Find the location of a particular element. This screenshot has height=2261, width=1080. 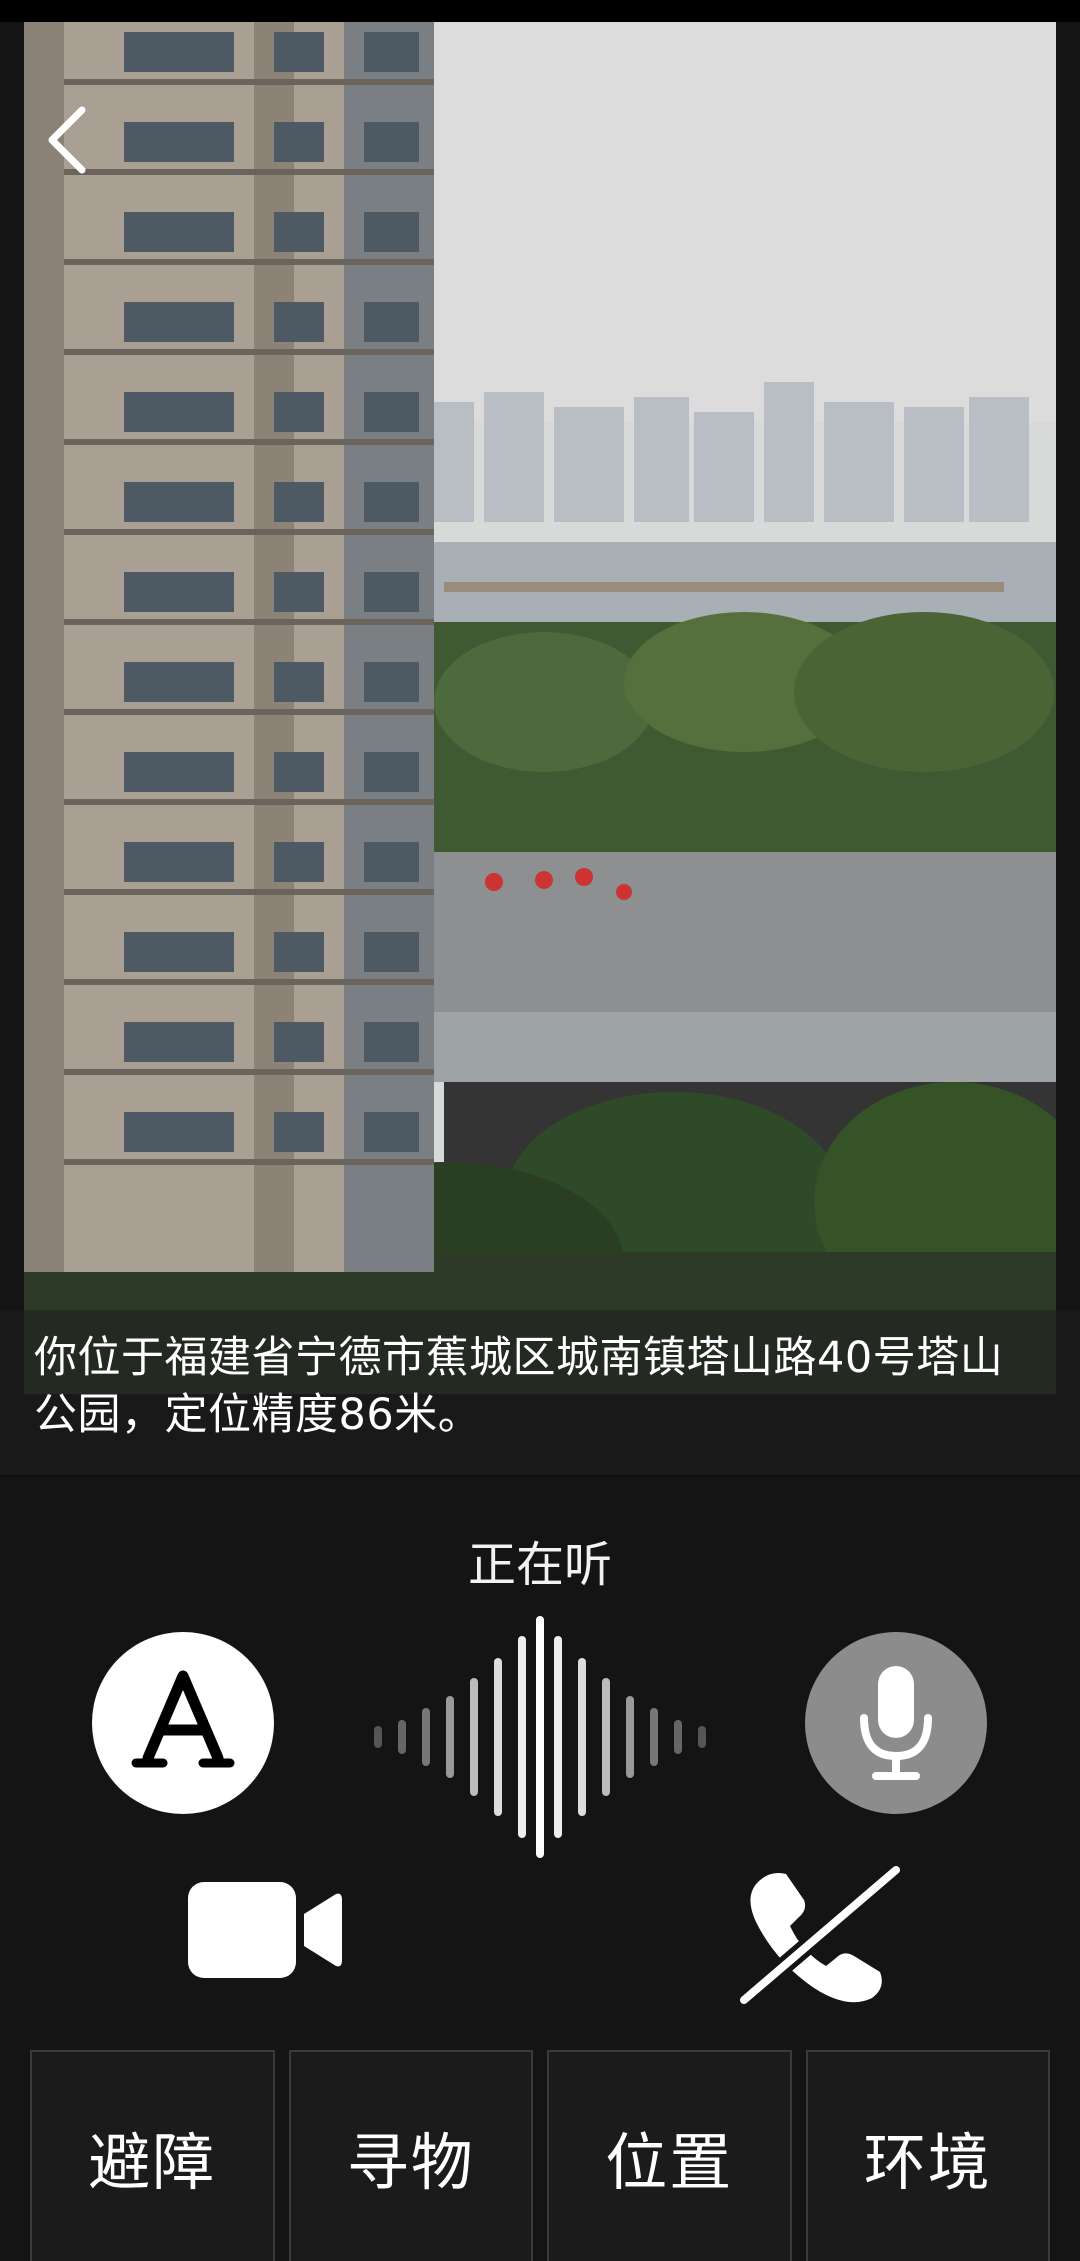

divider is located at coordinates (540, 1476).